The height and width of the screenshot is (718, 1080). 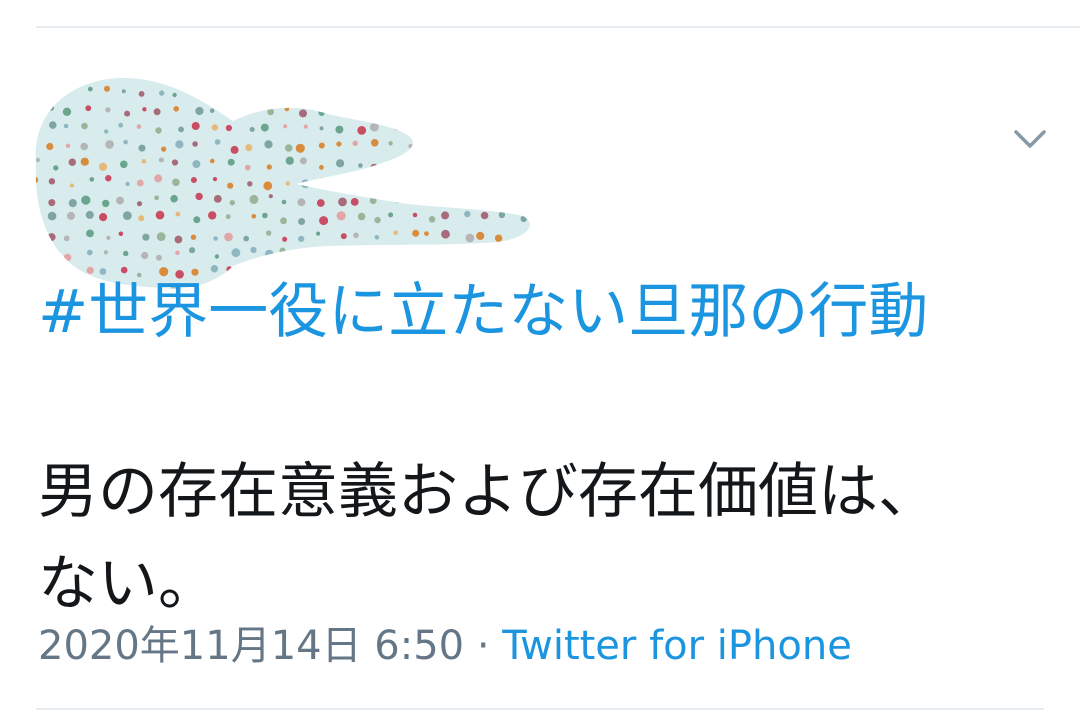 I want to click on hashtag-link: #世界一役に立たない旦那の行動, so click(x=483, y=312).